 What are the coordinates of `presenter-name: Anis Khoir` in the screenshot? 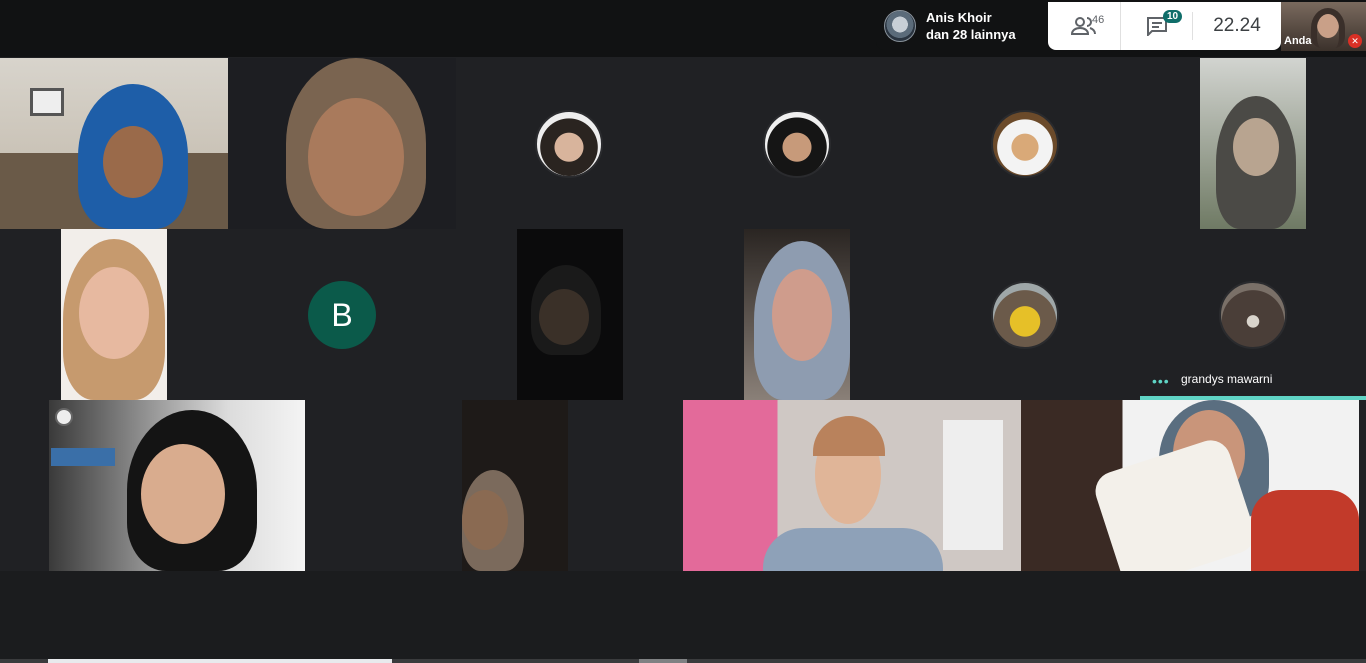 It's located at (959, 17).